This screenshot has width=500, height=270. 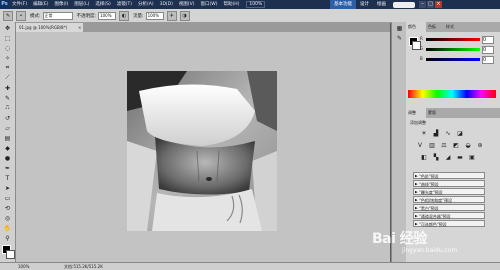 What do you see at coordinates (468, 146) in the screenshot?
I see `photo-filter-icon: ◒` at bounding box center [468, 146].